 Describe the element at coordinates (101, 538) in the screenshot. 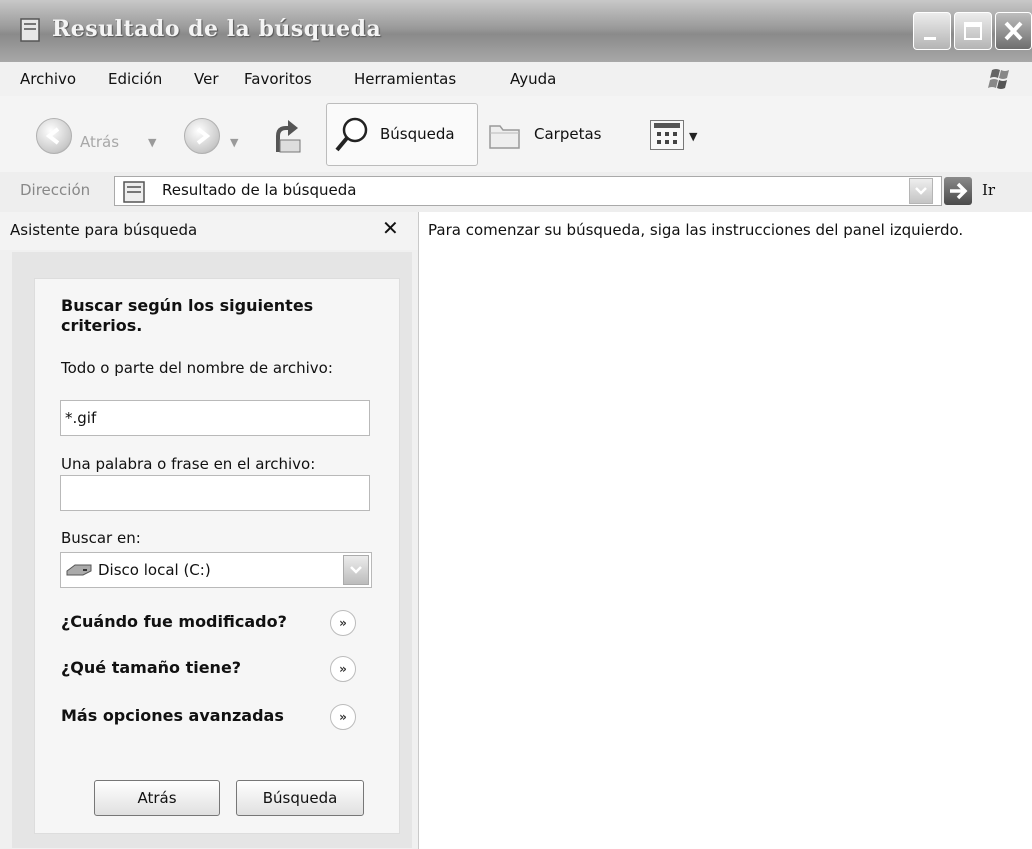

I see `lookin-label: Buscar en:` at that location.